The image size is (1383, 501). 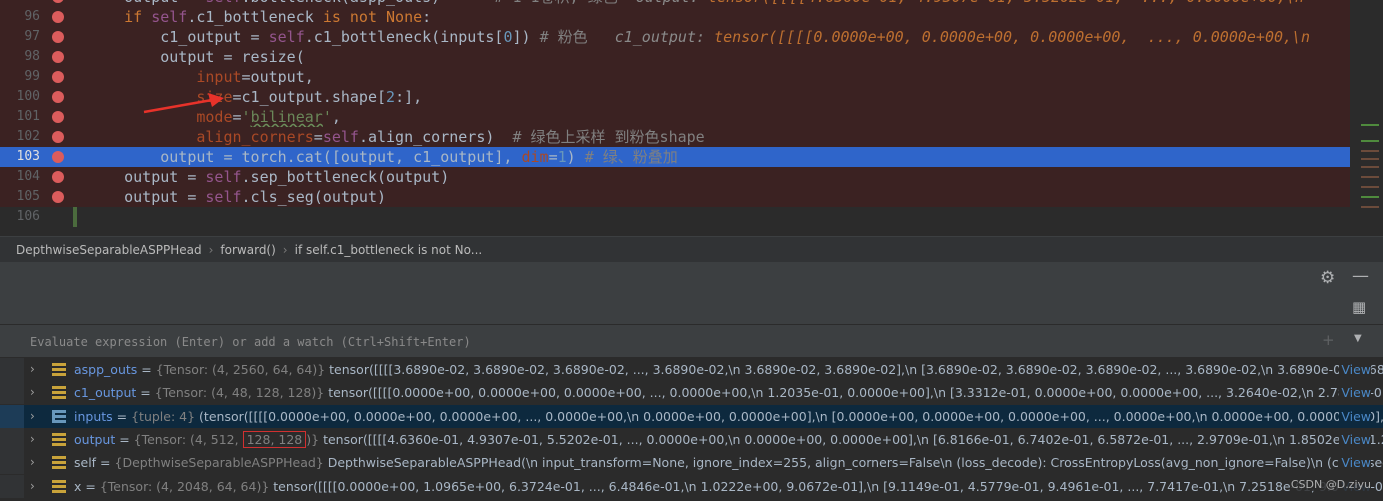 What do you see at coordinates (675, 17) in the screenshot?
I see `code-line-96: 96 if self.c1_bottleneck is not None:` at bounding box center [675, 17].